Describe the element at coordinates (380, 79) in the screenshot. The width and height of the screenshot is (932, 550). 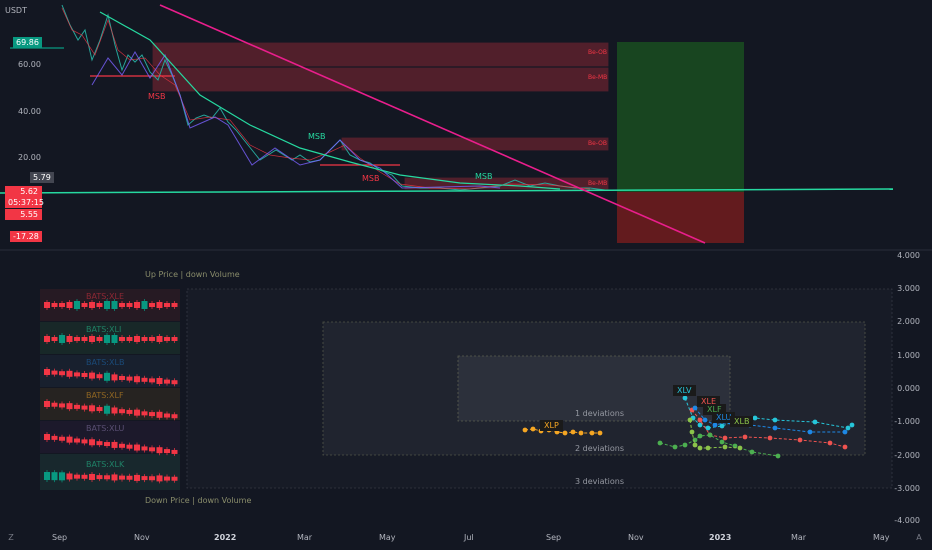
I see `bearish-mitigation-block-zone` at that location.